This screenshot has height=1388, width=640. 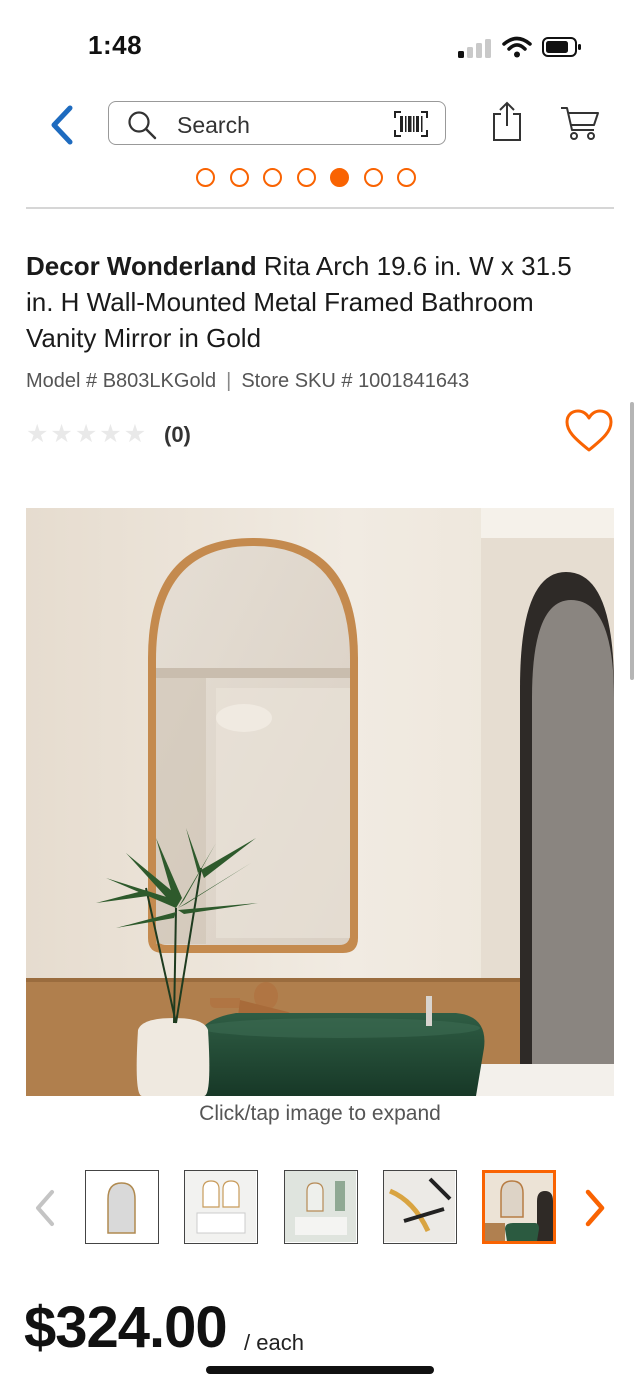 I want to click on status-time: 1:48, so click(x=115, y=45).